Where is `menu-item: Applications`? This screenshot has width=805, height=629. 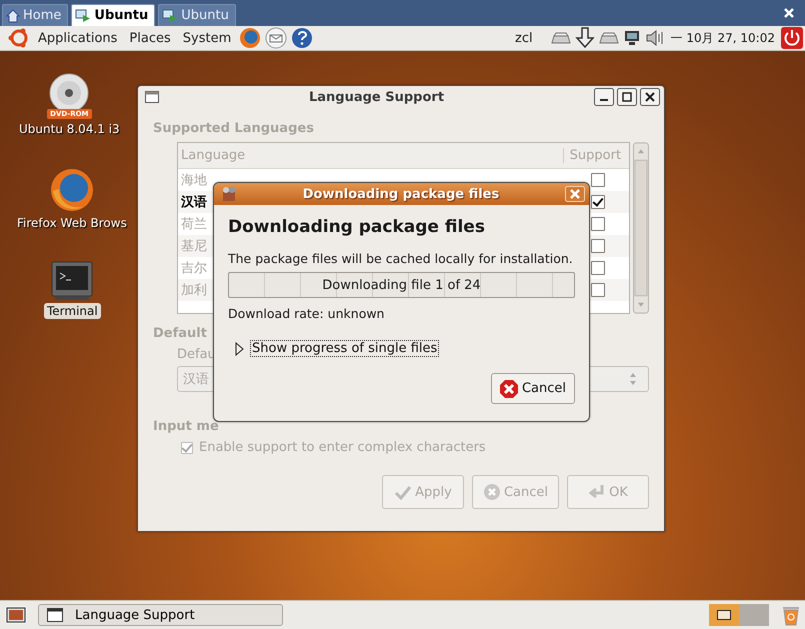 menu-item: Applications is located at coordinates (78, 38).